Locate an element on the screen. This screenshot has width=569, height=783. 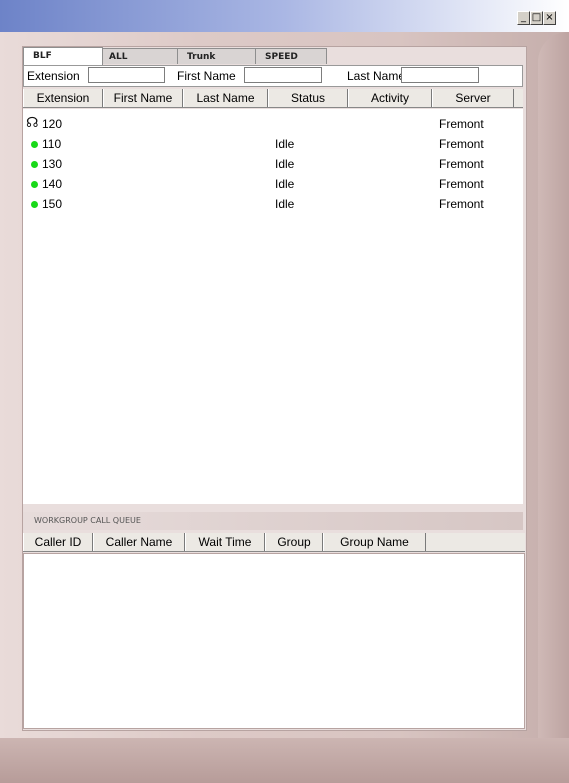
tab-trunk: Trunk is located at coordinates (217, 56).